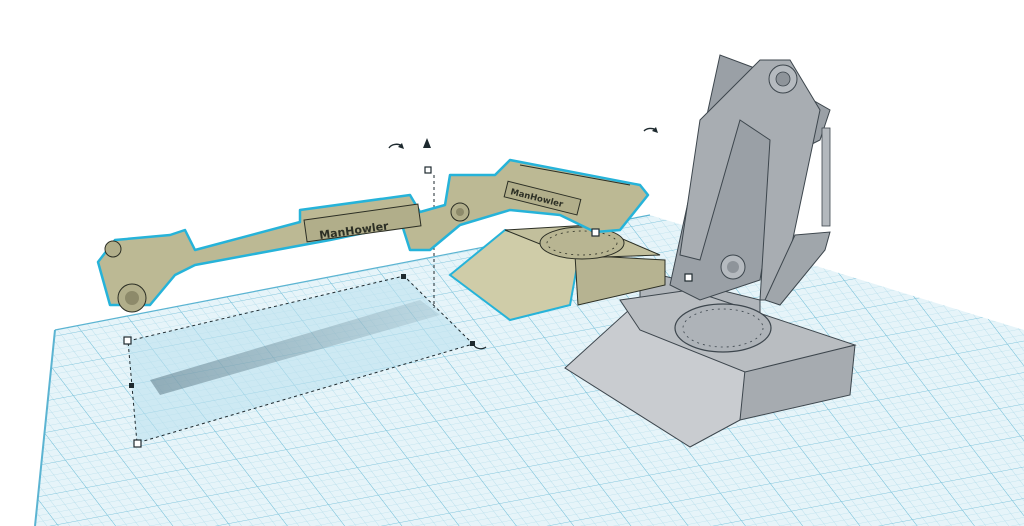 The image size is (1024, 526). What do you see at coordinates (428, 170) in the screenshot?
I see `height-handle` at bounding box center [428, 170].